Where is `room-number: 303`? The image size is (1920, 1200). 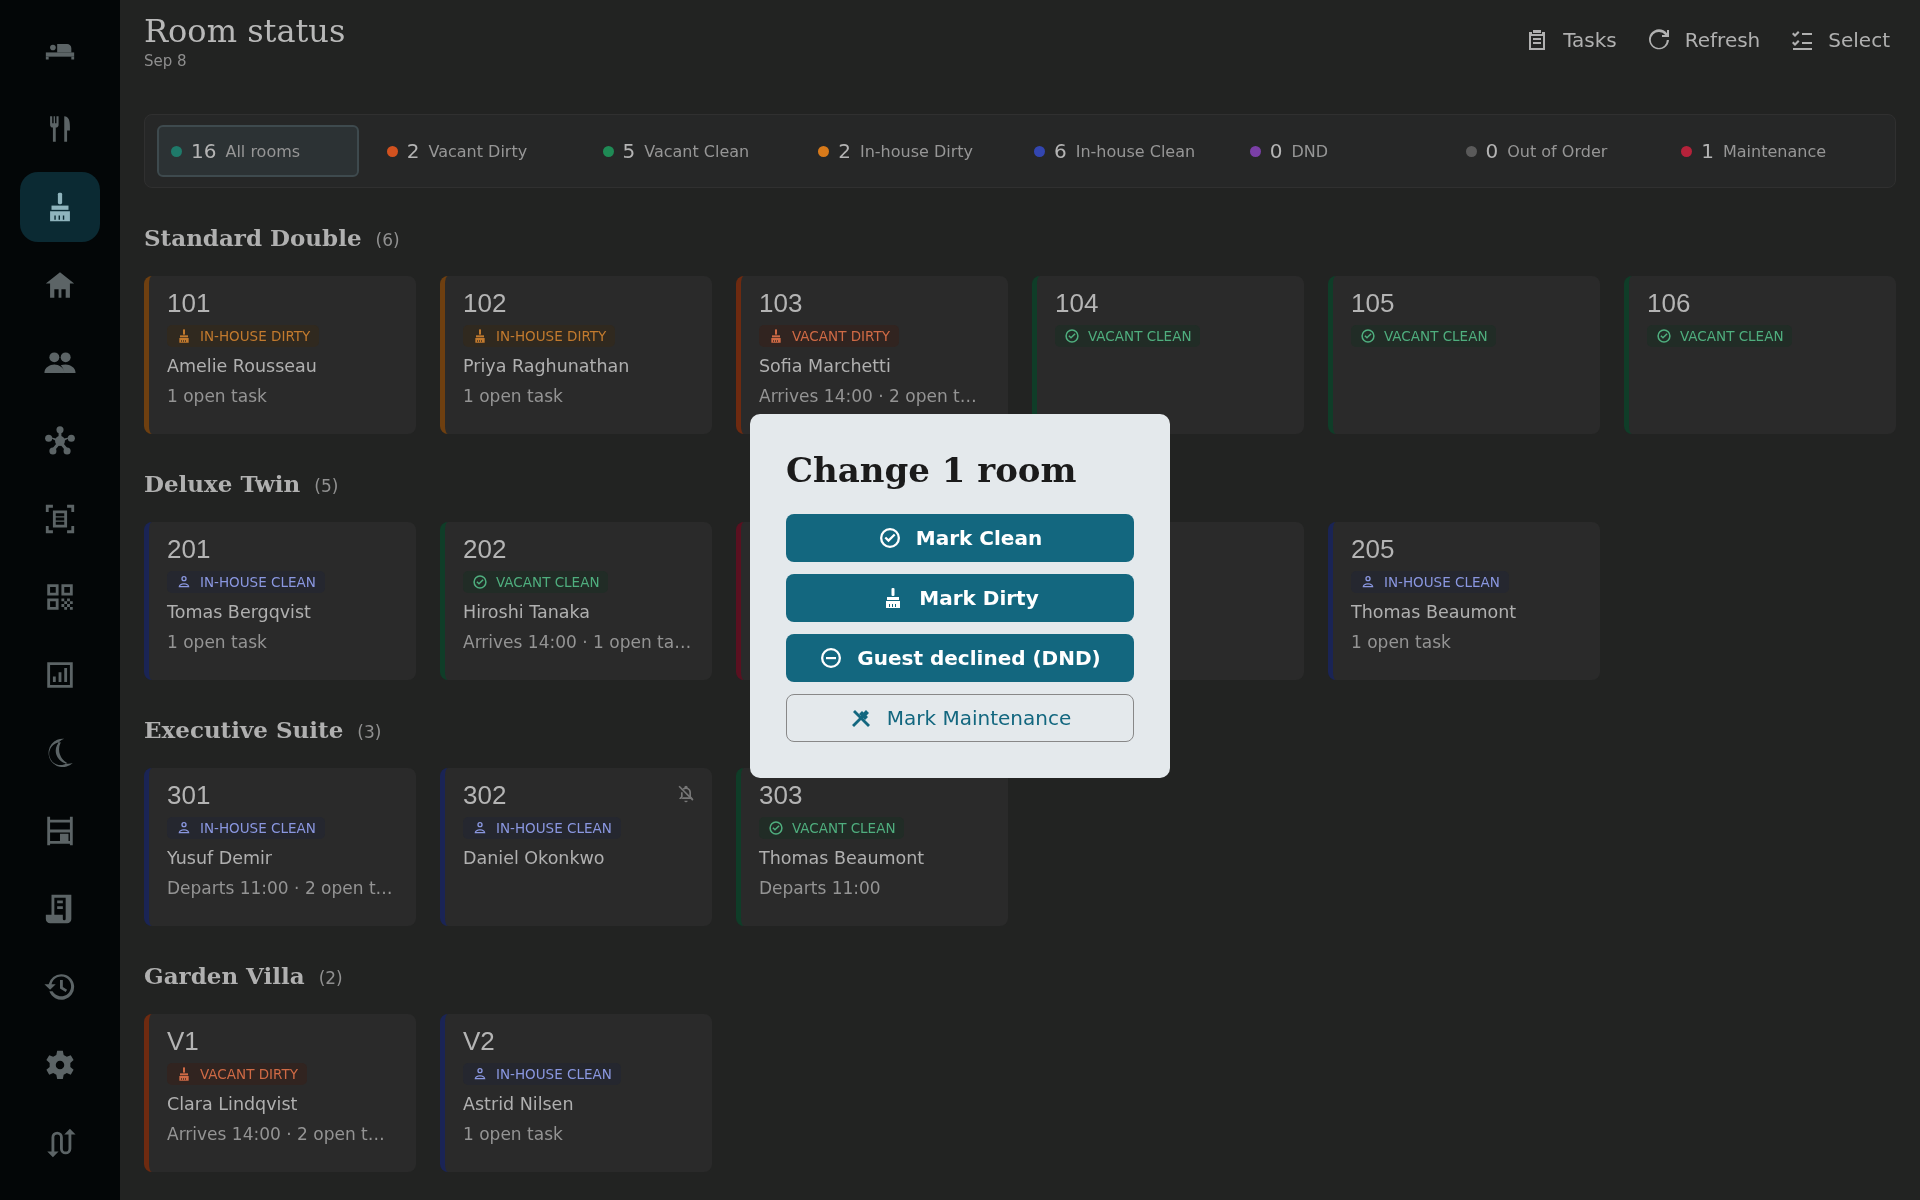 room-number: 303 is located at coordinates (781, 795).